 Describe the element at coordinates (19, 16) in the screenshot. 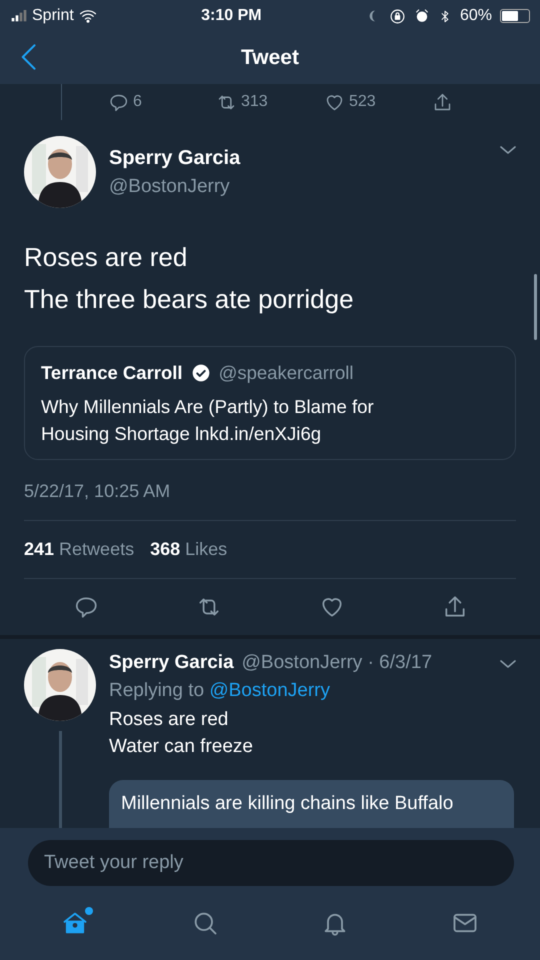

I see `signal-icon` at that location.